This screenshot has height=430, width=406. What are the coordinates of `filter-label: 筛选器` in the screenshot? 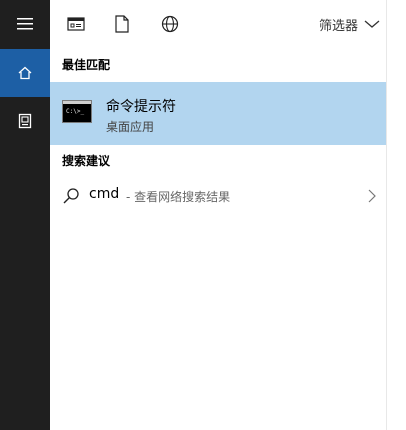 It's located at (338, 26).